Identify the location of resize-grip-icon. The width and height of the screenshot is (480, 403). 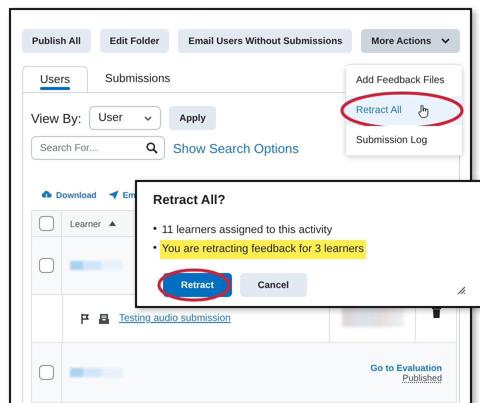
(461, 290).